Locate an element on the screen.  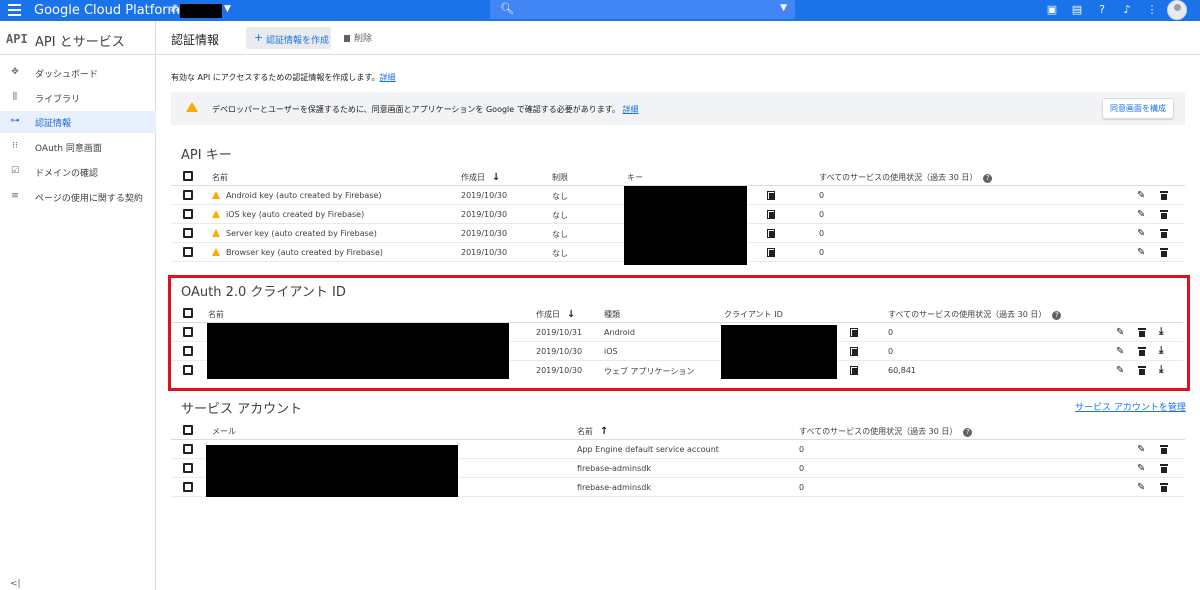
configure-consent-screen-button: 同意画面を構成 is located at coordinates (1138, 108).